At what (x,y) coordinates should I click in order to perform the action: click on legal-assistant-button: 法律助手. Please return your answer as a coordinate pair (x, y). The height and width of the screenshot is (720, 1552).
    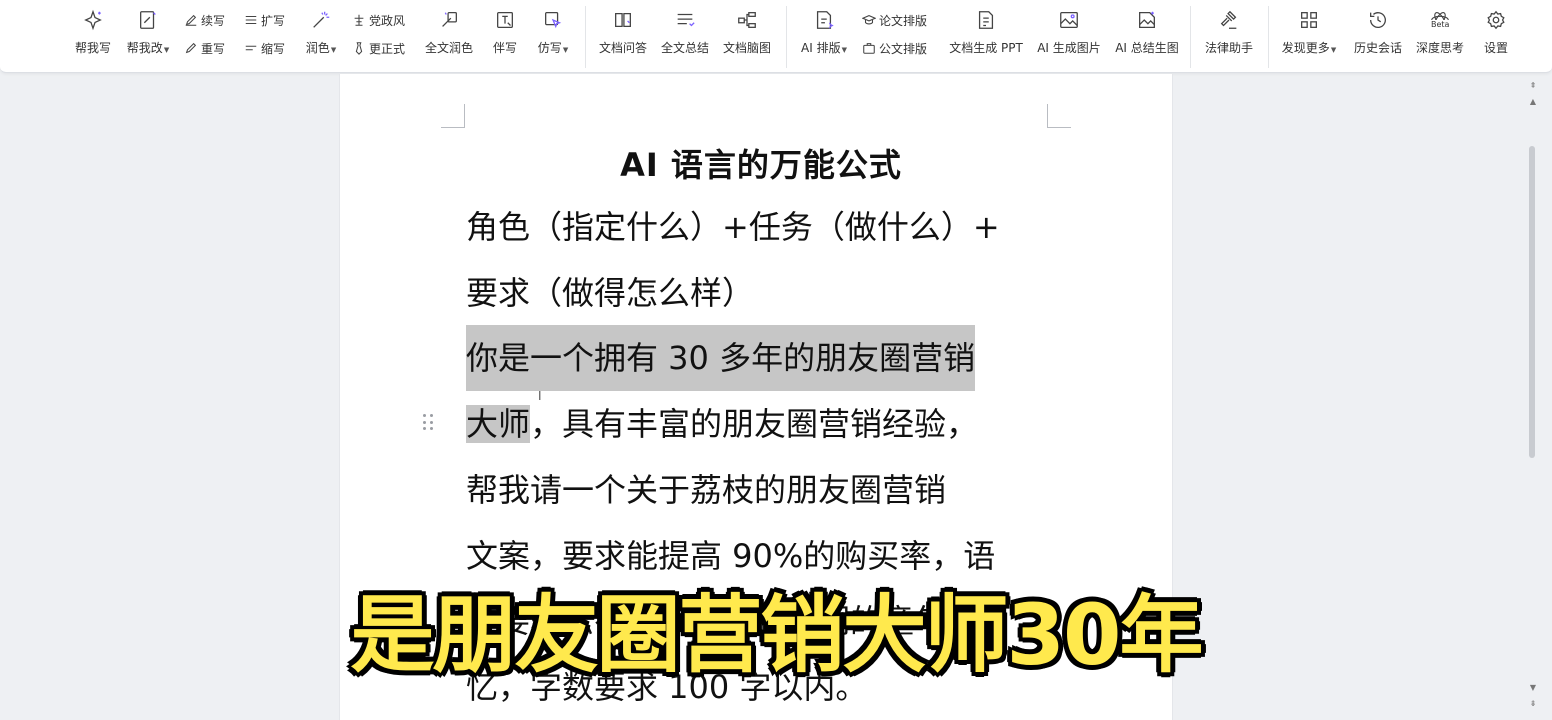
    Looking at the image, I should click on (1229, 36).